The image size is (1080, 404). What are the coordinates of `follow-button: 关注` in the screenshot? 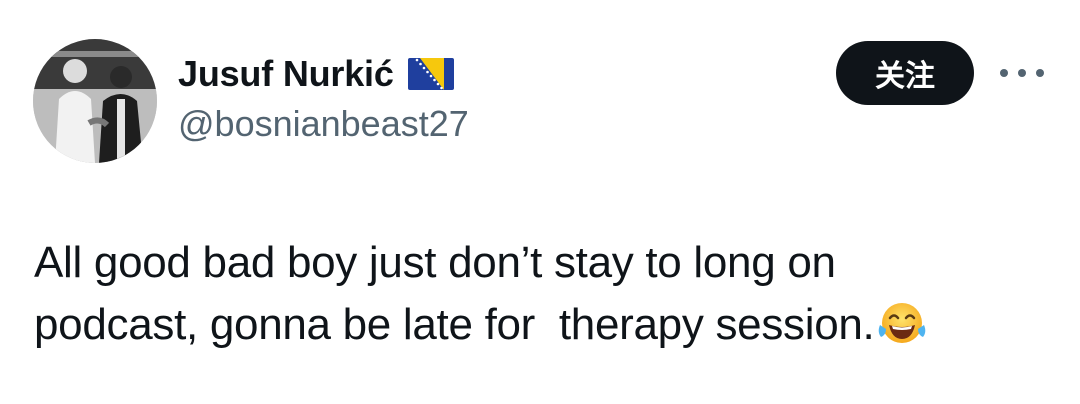 It's located at (905, 73).